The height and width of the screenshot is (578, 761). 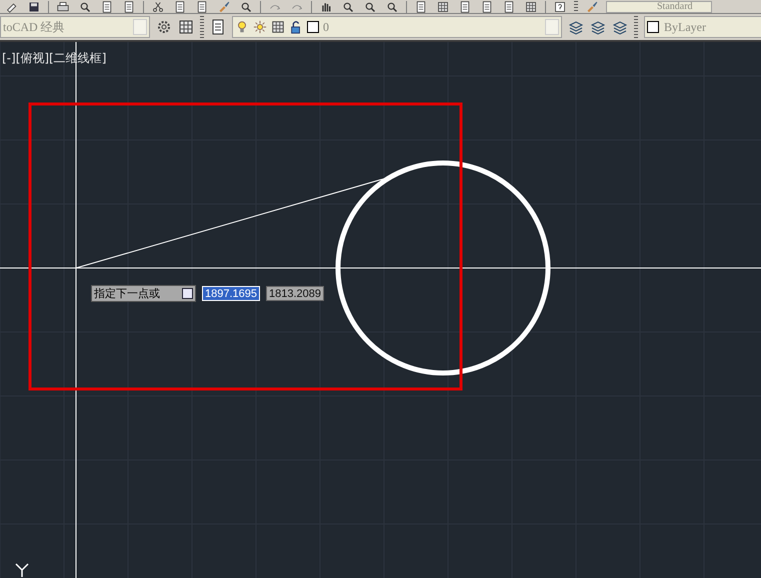 I want to click on options-dropdown-icon, so click(x=187, y=293).